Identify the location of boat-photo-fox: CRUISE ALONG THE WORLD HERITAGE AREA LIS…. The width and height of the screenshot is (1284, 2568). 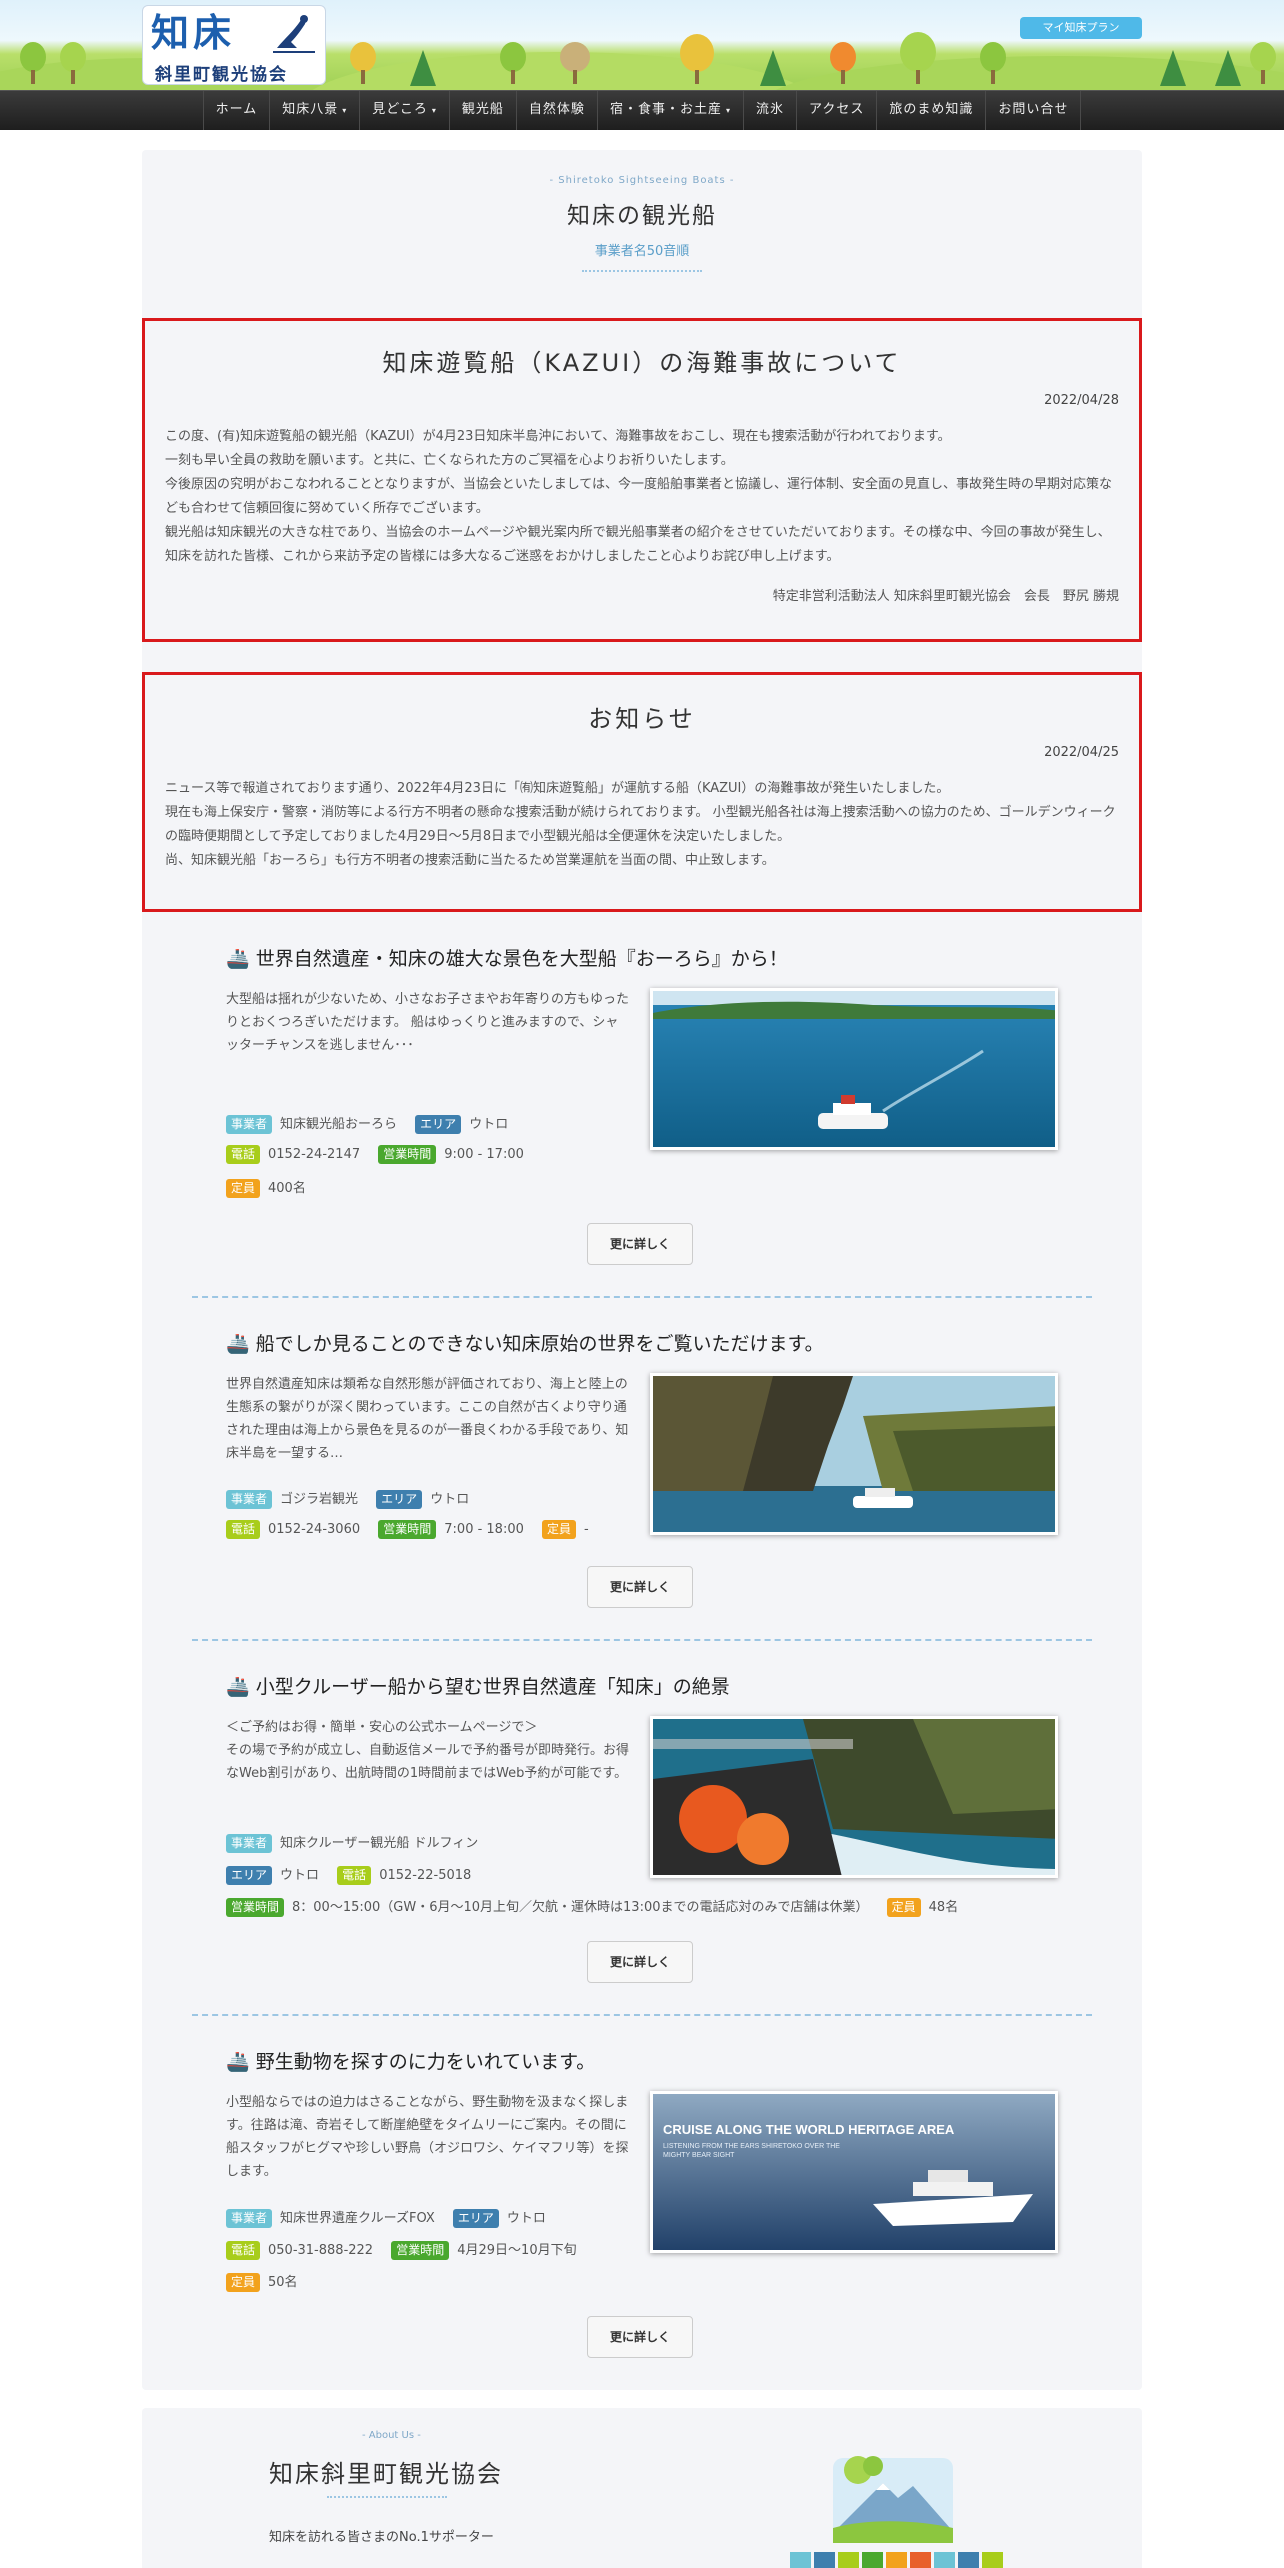
(854, 2172).